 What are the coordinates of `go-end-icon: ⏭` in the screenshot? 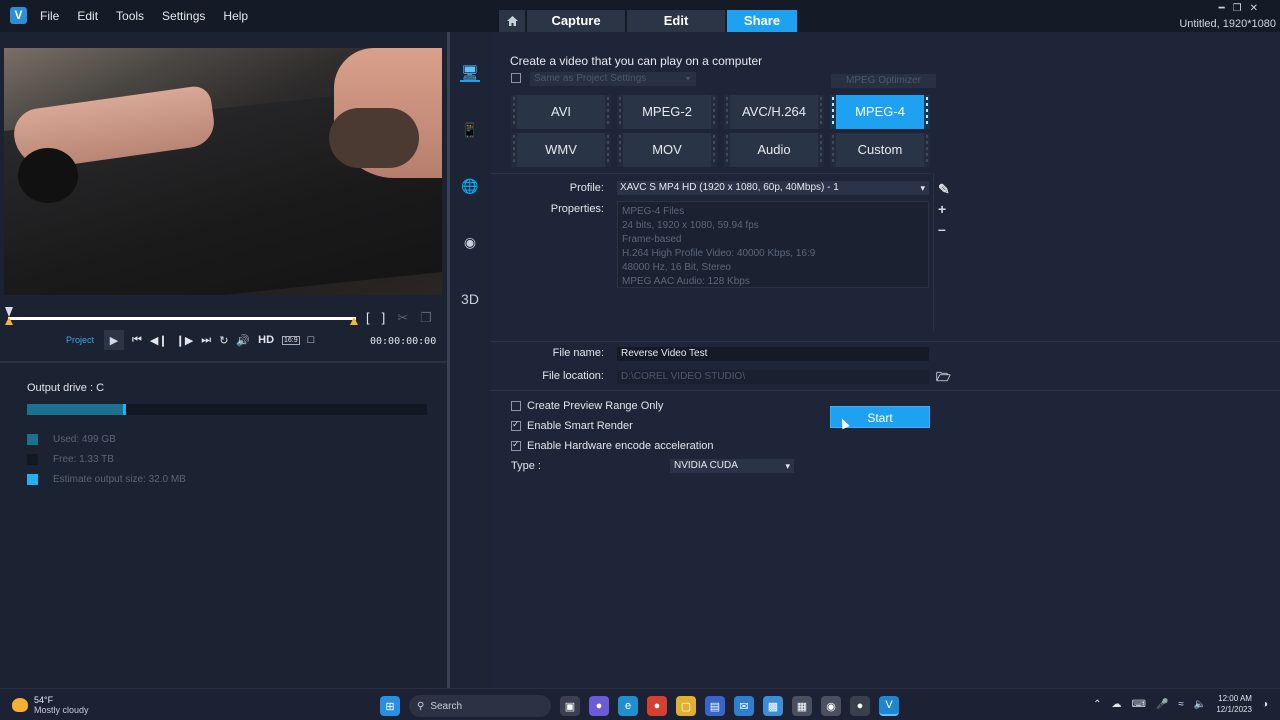 It's located at (206, 340).